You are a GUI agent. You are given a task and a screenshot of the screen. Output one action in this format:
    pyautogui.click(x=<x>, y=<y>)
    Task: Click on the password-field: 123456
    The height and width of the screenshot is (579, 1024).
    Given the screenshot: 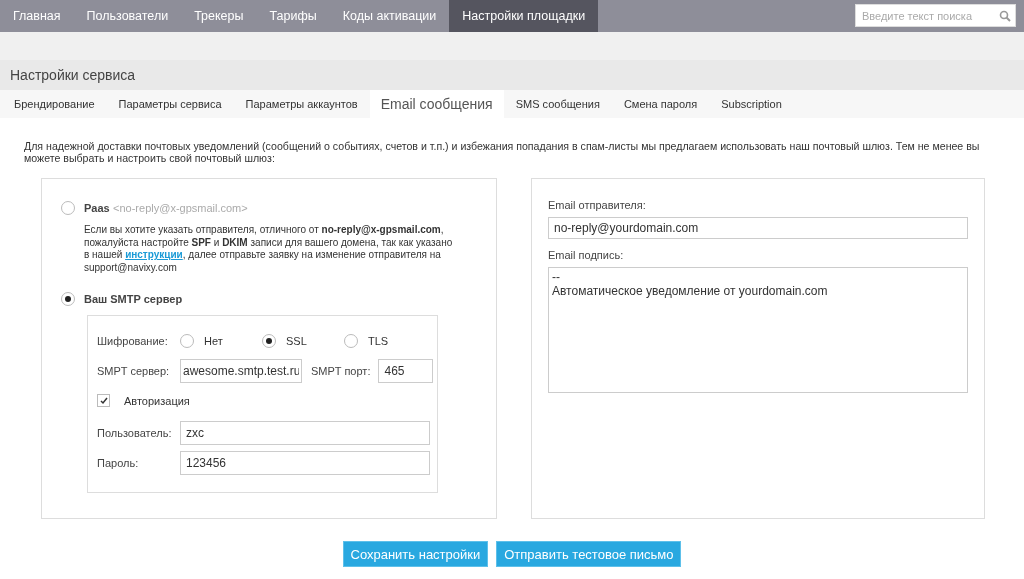 What is the action you would take?
    pyautogui.click(x=305, y=462)
    